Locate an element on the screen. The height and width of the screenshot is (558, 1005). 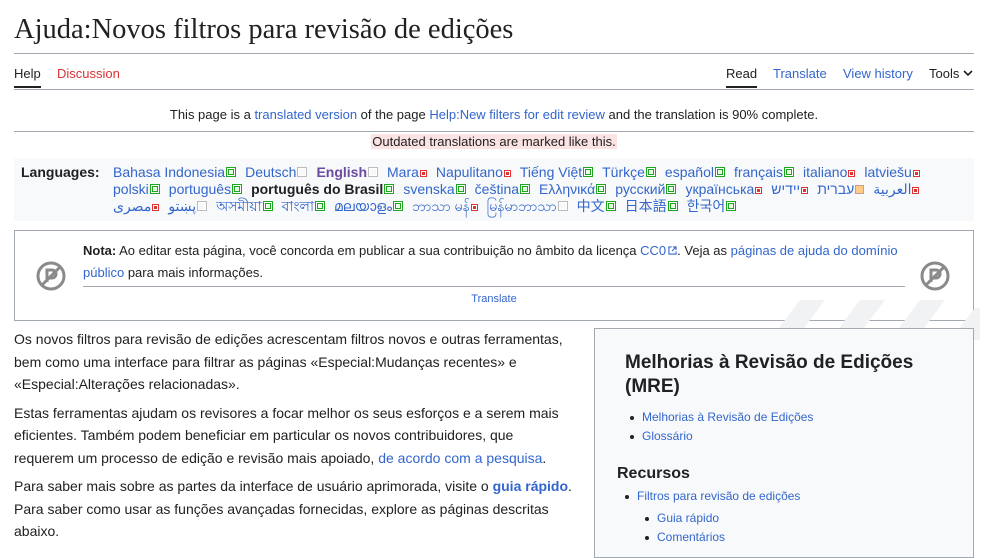
language-link: پښتو is located at coordinates (188, 206).